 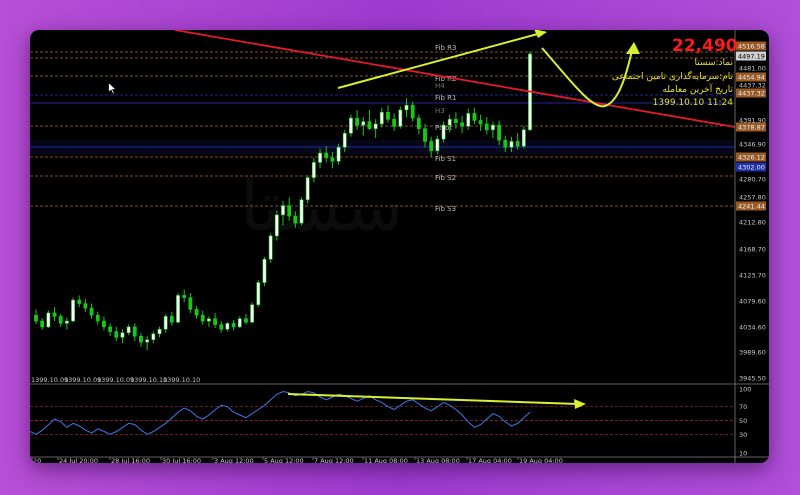 I want to click on price-tag: 4241.44, so click(x=751, y=206).